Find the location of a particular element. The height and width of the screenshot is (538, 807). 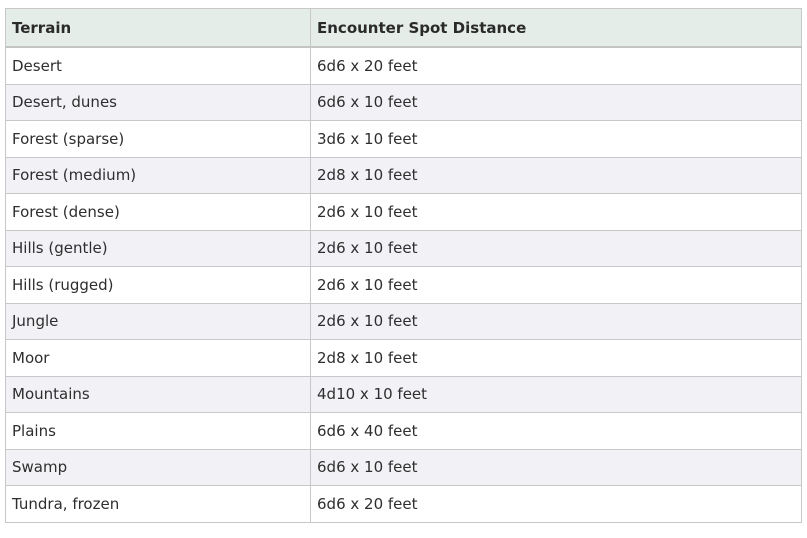

terrain-cell: Forest (sparse) is located at coordinates (158, 139).